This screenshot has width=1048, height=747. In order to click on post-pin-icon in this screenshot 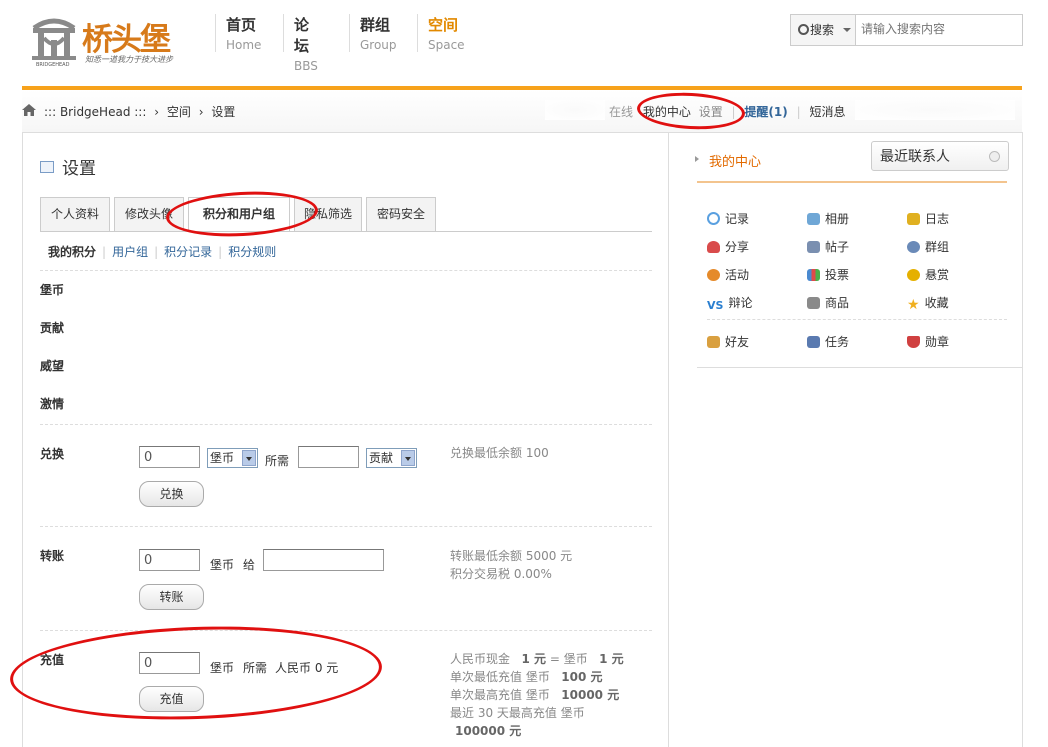, I will do `click(813, 247)`.